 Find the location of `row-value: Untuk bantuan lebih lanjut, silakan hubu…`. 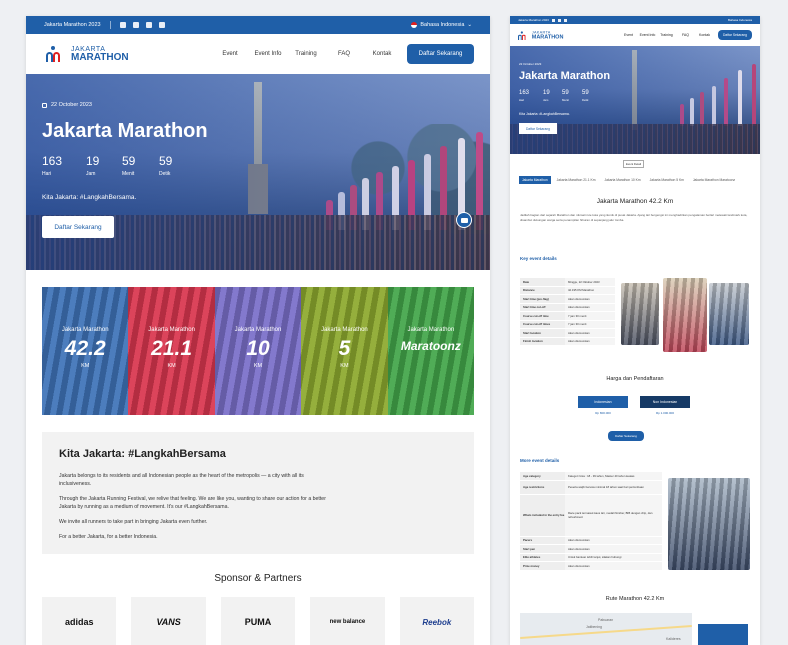

row-value: Untuk bantuan lebih lanjut, silakan hubu… is located at coordinates (613, 557).